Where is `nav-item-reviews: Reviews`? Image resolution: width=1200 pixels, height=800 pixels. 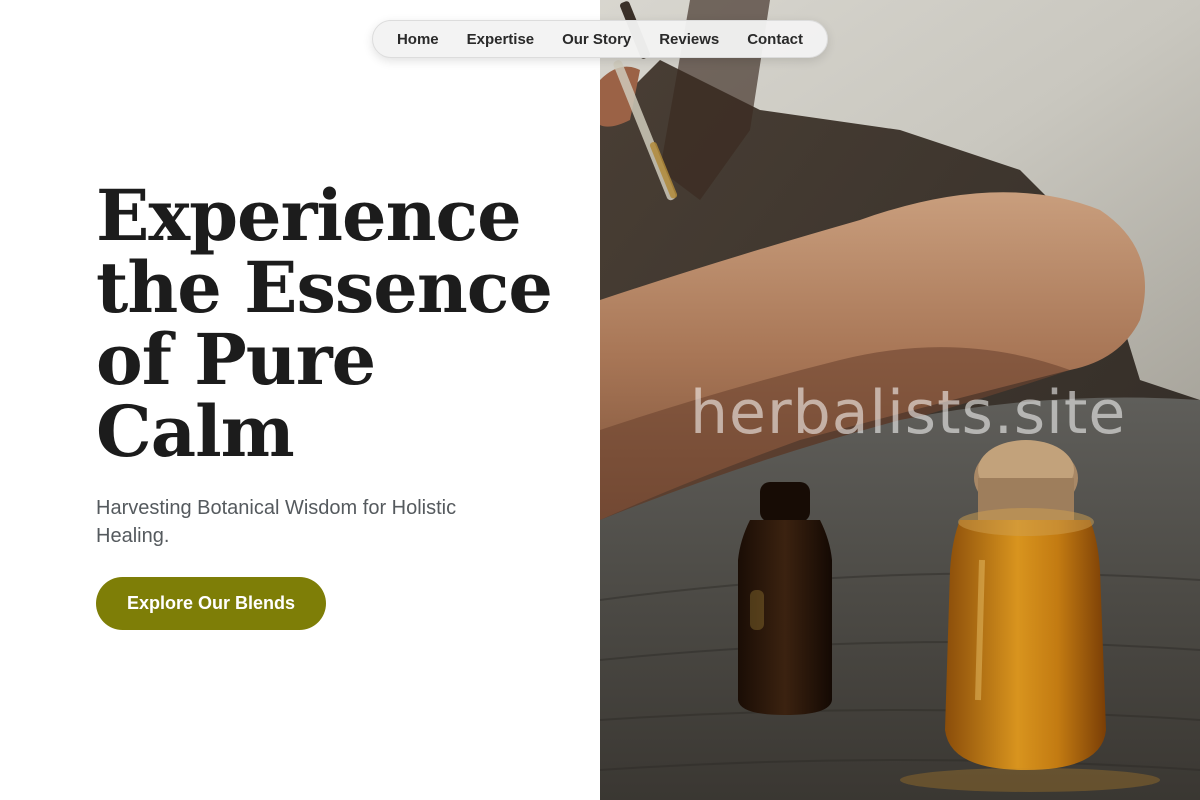
nav-item-reviews: Reviews is located at coordinates (689, 39).